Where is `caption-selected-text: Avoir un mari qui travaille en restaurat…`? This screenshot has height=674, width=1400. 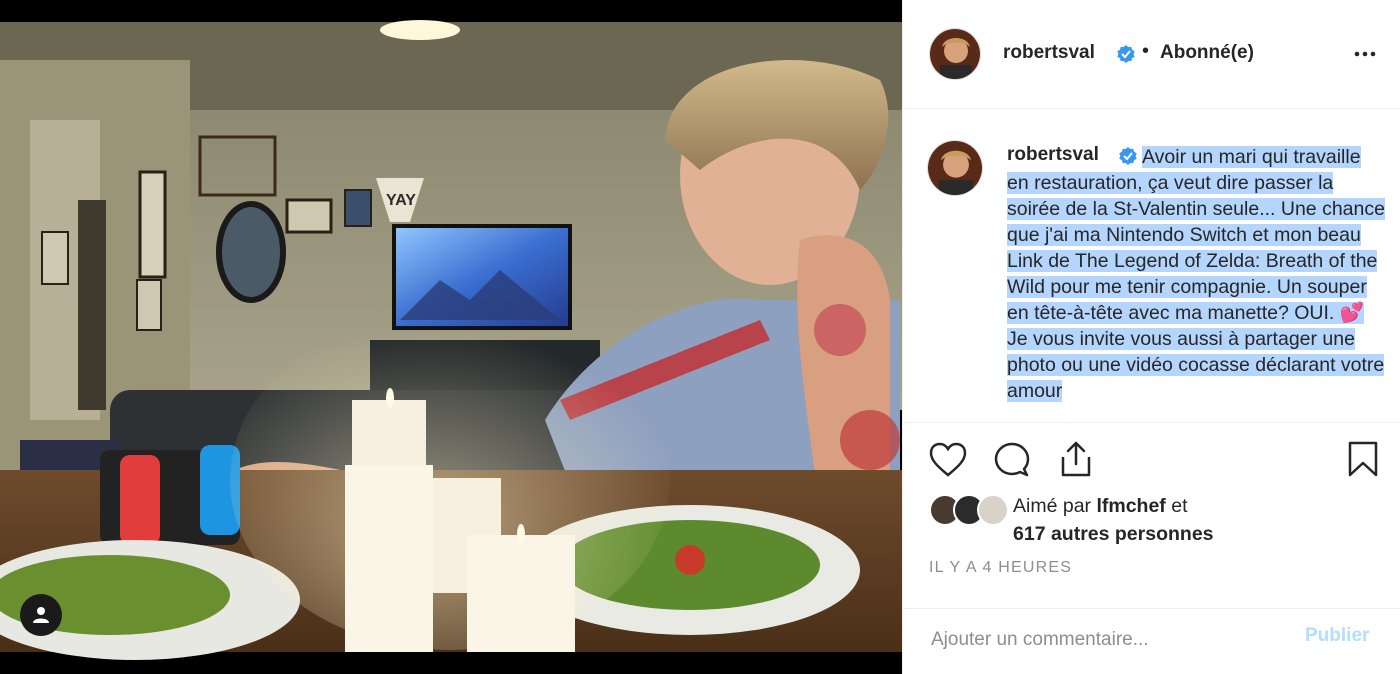
caption-selected-text: Avoir un mari qui travaille en restaurat… is located at coordinates (1196, 274).